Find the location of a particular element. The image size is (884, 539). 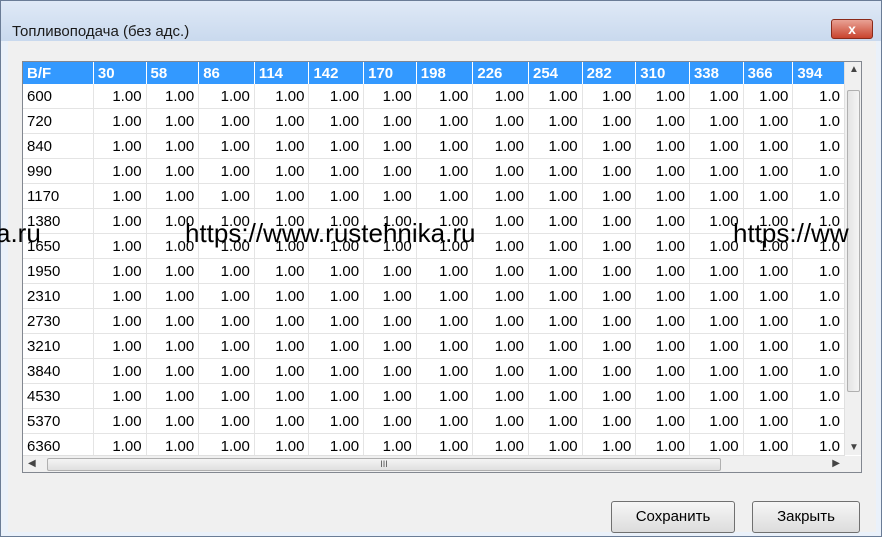

column-header: 338 is located at coordinates (716, 73).